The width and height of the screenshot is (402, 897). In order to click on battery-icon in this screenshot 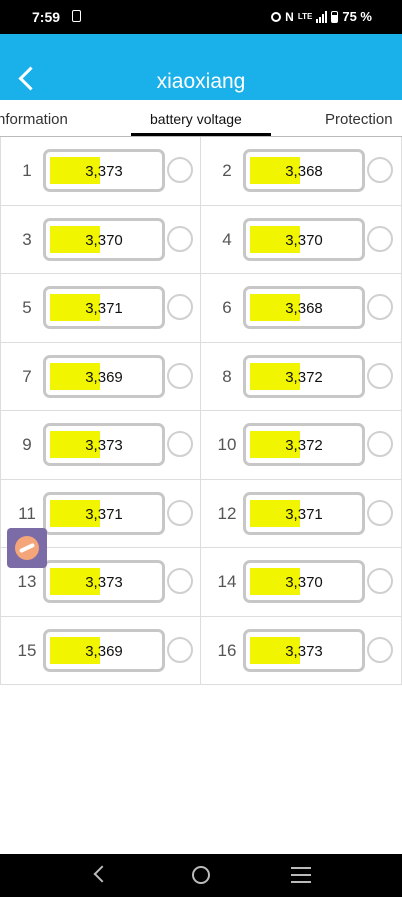, I will do `click(335, 16)`.